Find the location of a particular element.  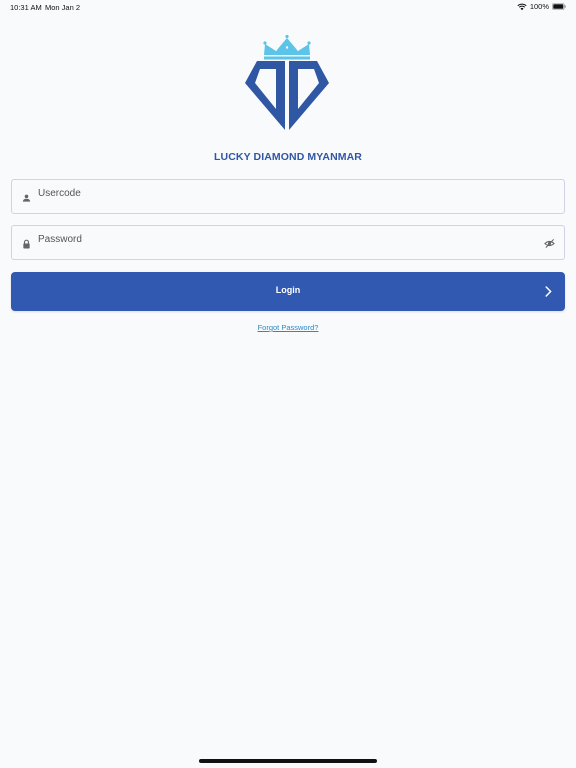

login-button: Login is located at coordinates (288, 291).